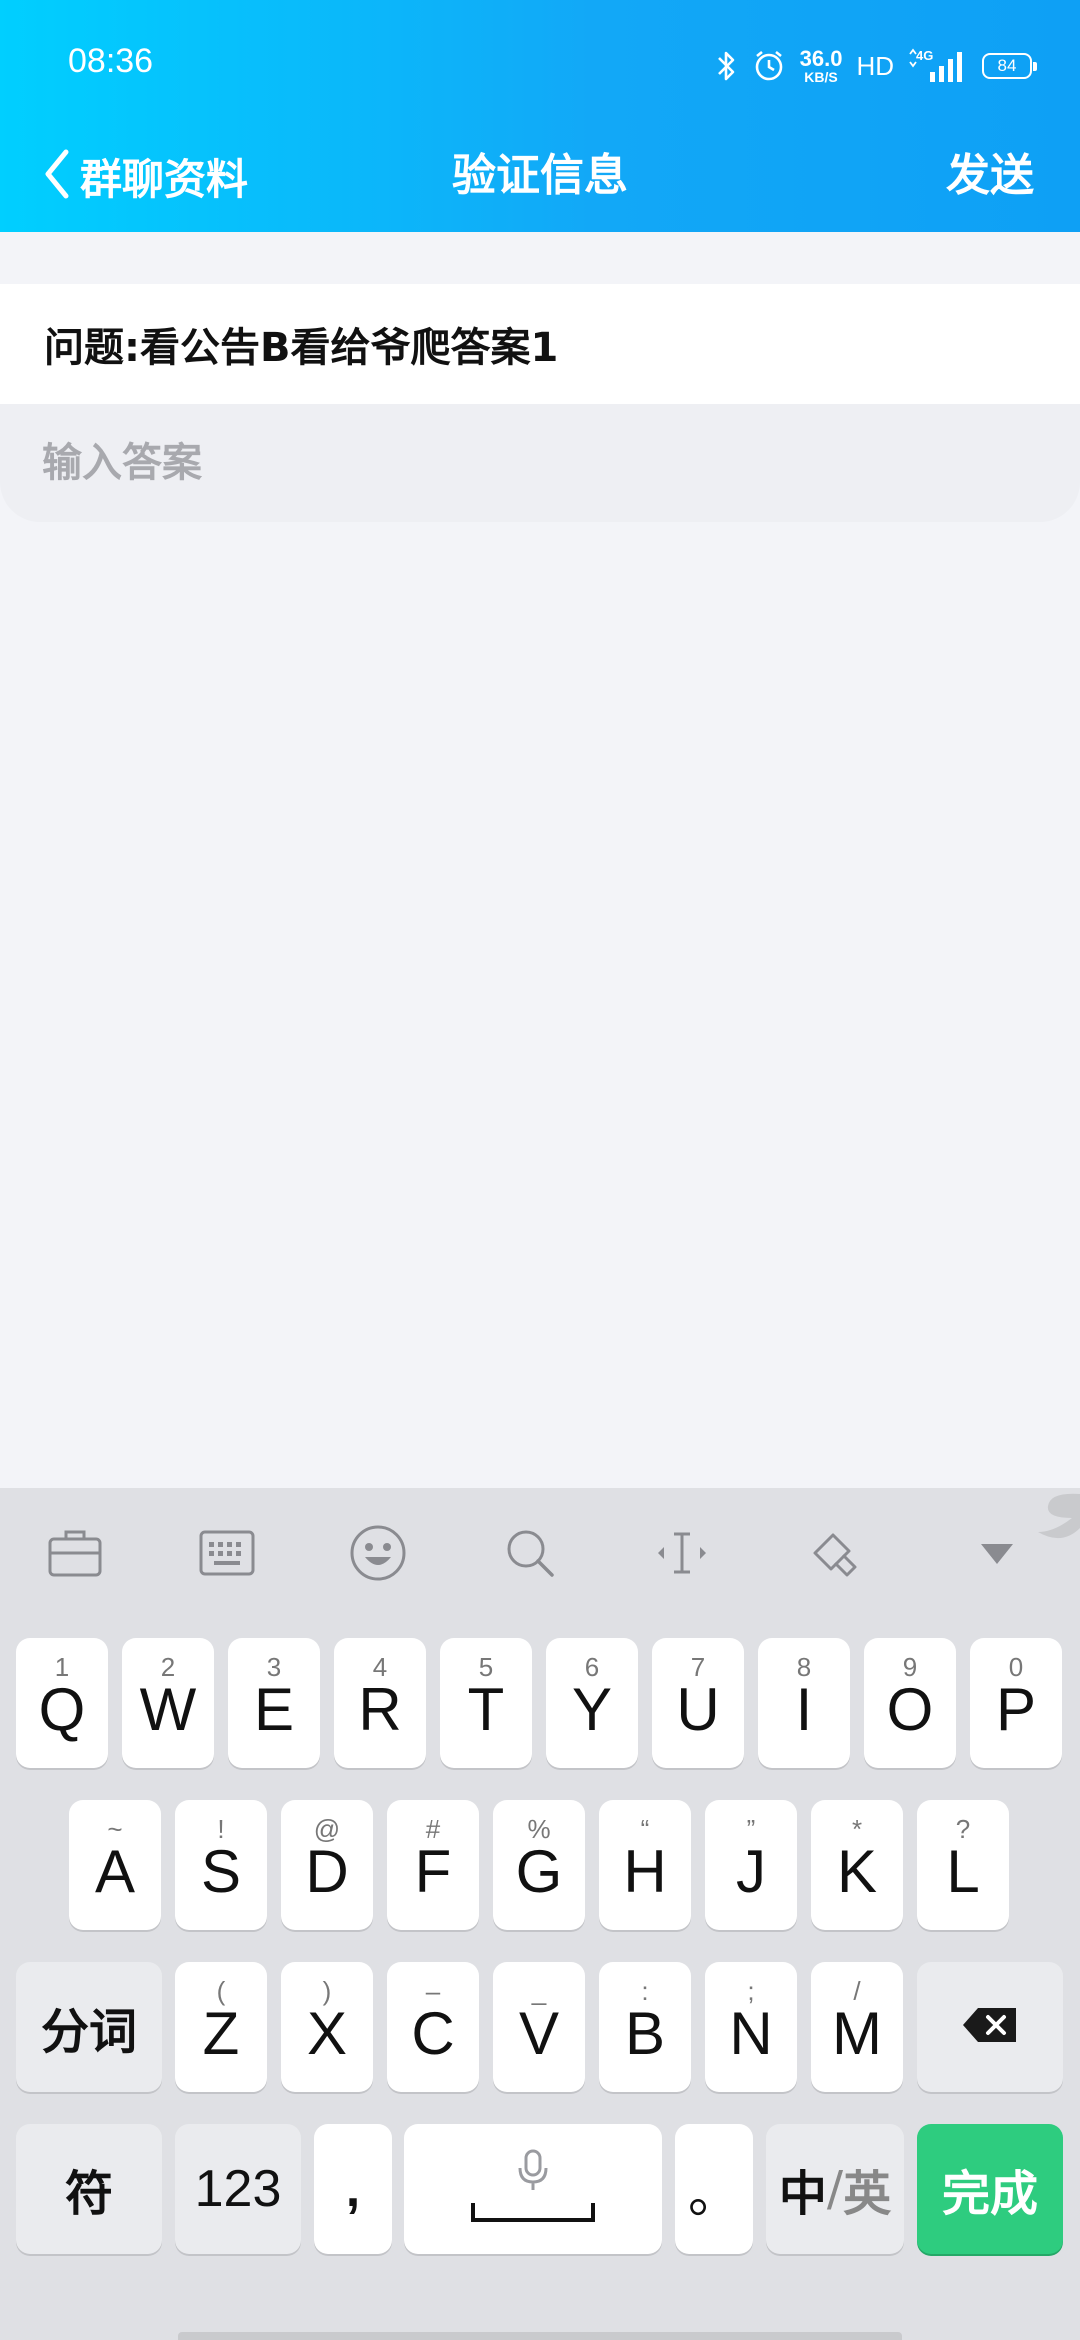 This screenshot has height=2340, width=1080. What do you see at coordinates (833, 1553) in the screenshot?
I see `clipboard-icon` at bounding box center [833, 1553].